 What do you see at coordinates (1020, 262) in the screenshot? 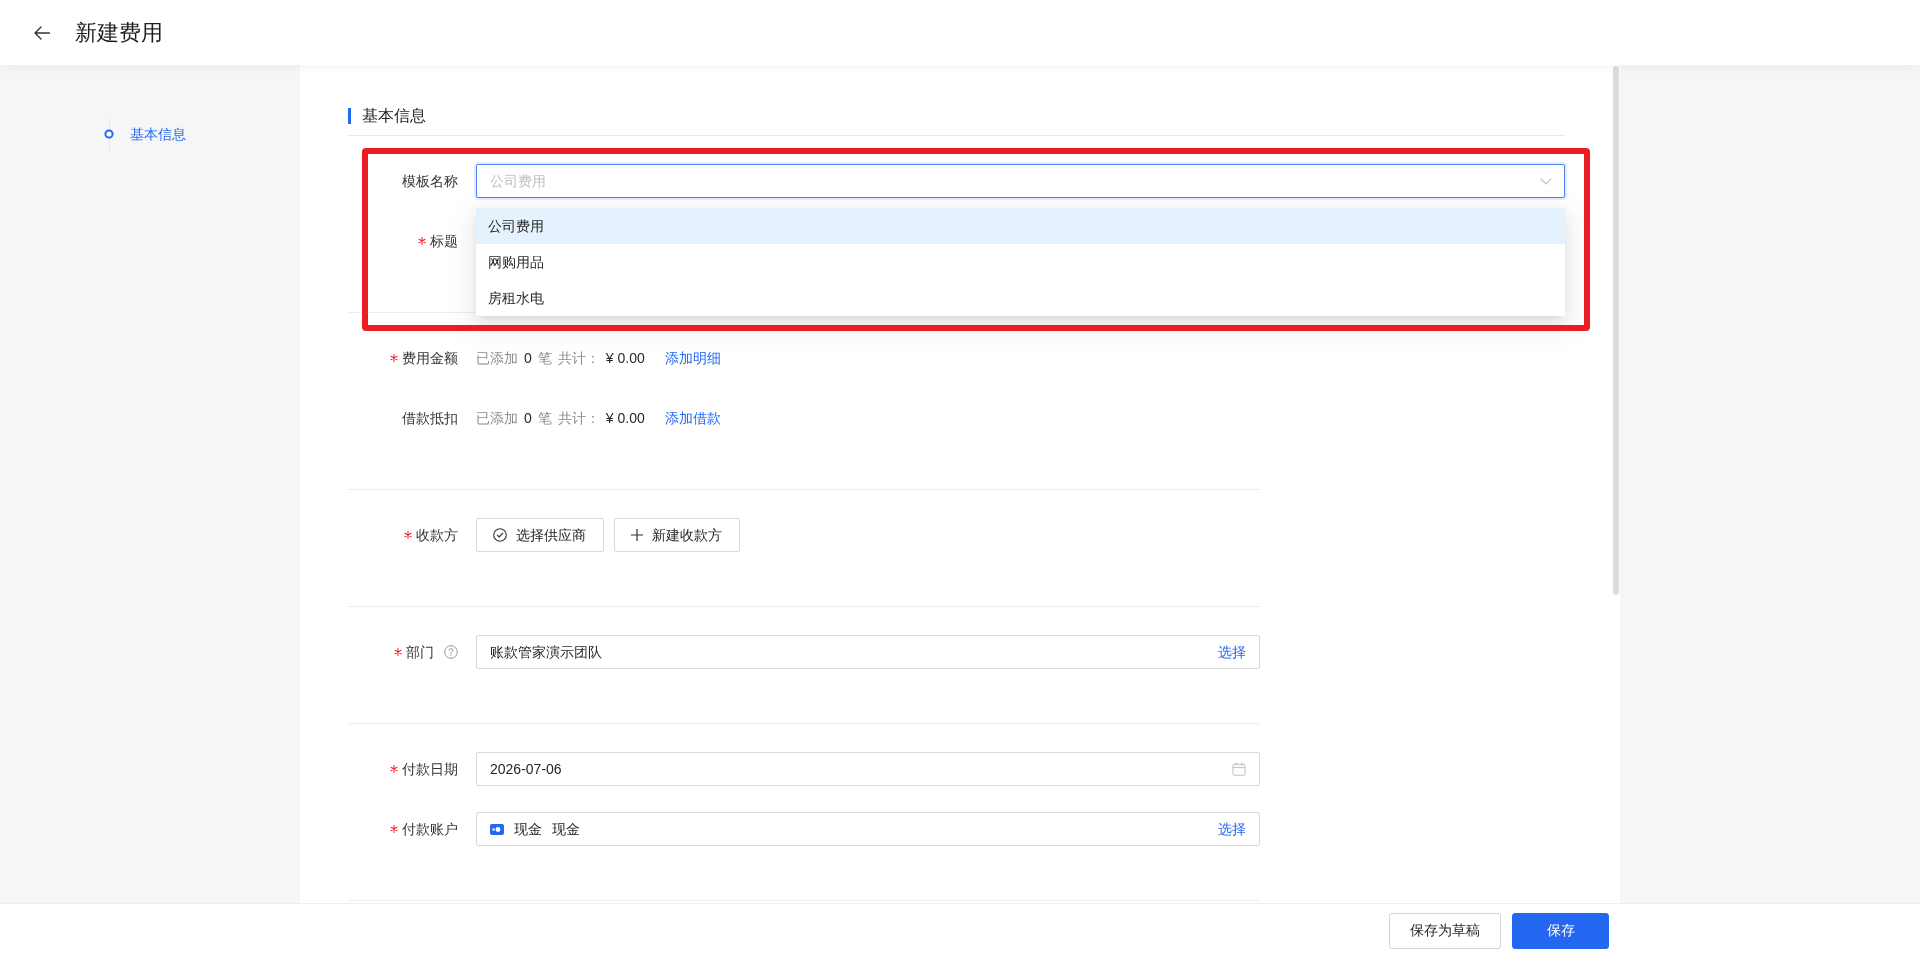
I see `dropdown-option: 网购用品` at bounding box center [1020, 262].